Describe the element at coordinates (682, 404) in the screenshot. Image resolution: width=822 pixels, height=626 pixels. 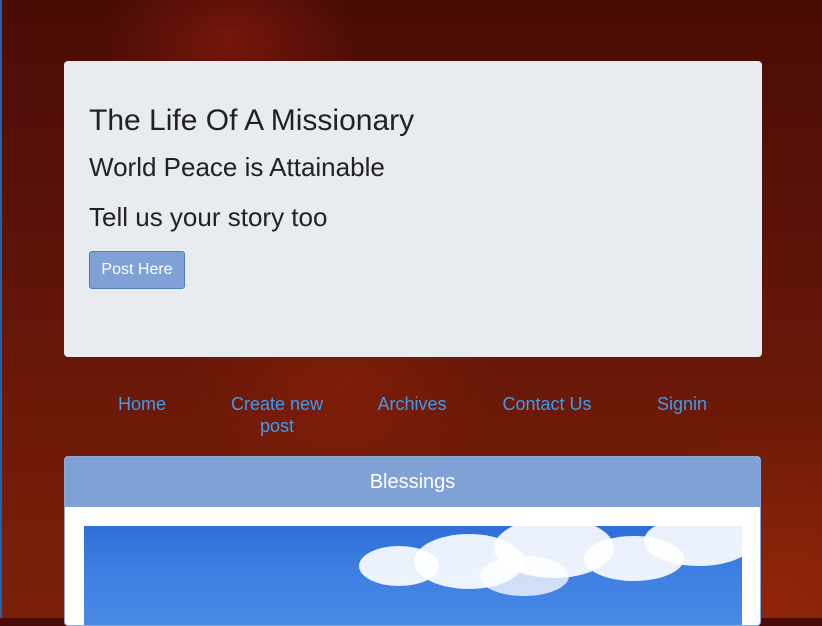
I see `nav-link-signin: Signin` at that location.